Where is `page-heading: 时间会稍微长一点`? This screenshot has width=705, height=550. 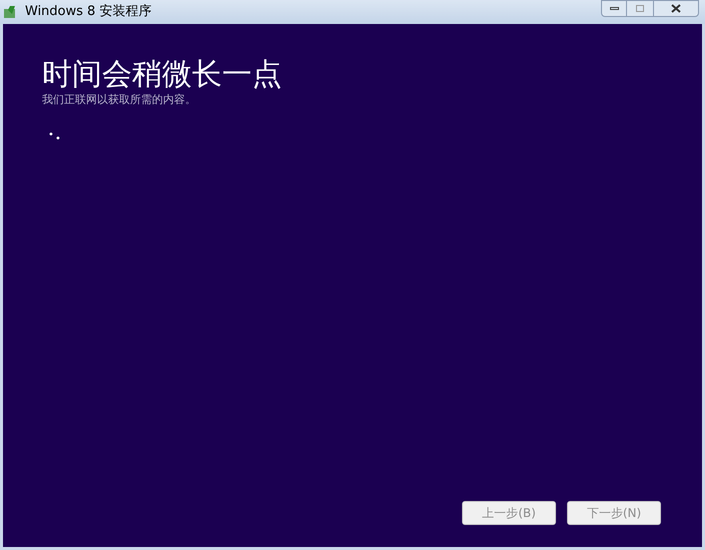
page-heading: 时间会稍微长一点 is located at coordinates (162, 75).